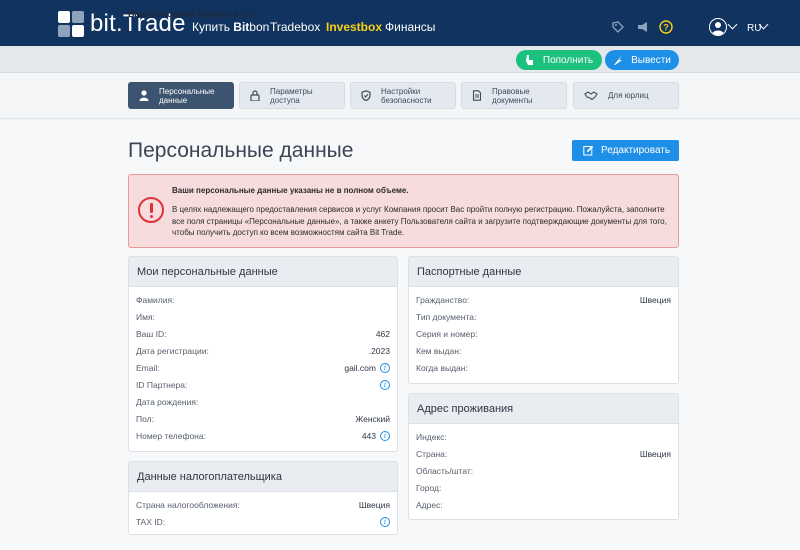 The width and height of the screenshot is (800, 550). What do you see at coordinates (559, 60) in the screenshot?
I see `deposit-button: Пополнить` at bounding box center [559, 60].